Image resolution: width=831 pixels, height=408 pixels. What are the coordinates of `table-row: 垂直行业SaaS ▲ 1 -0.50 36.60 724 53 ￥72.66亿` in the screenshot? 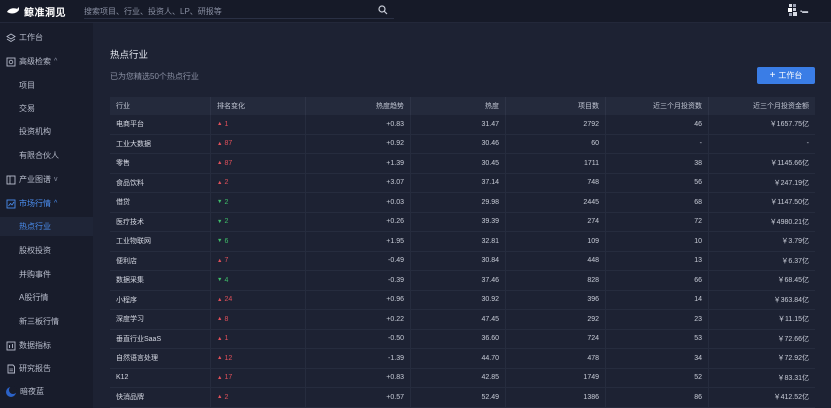 It's located at (462, 339).